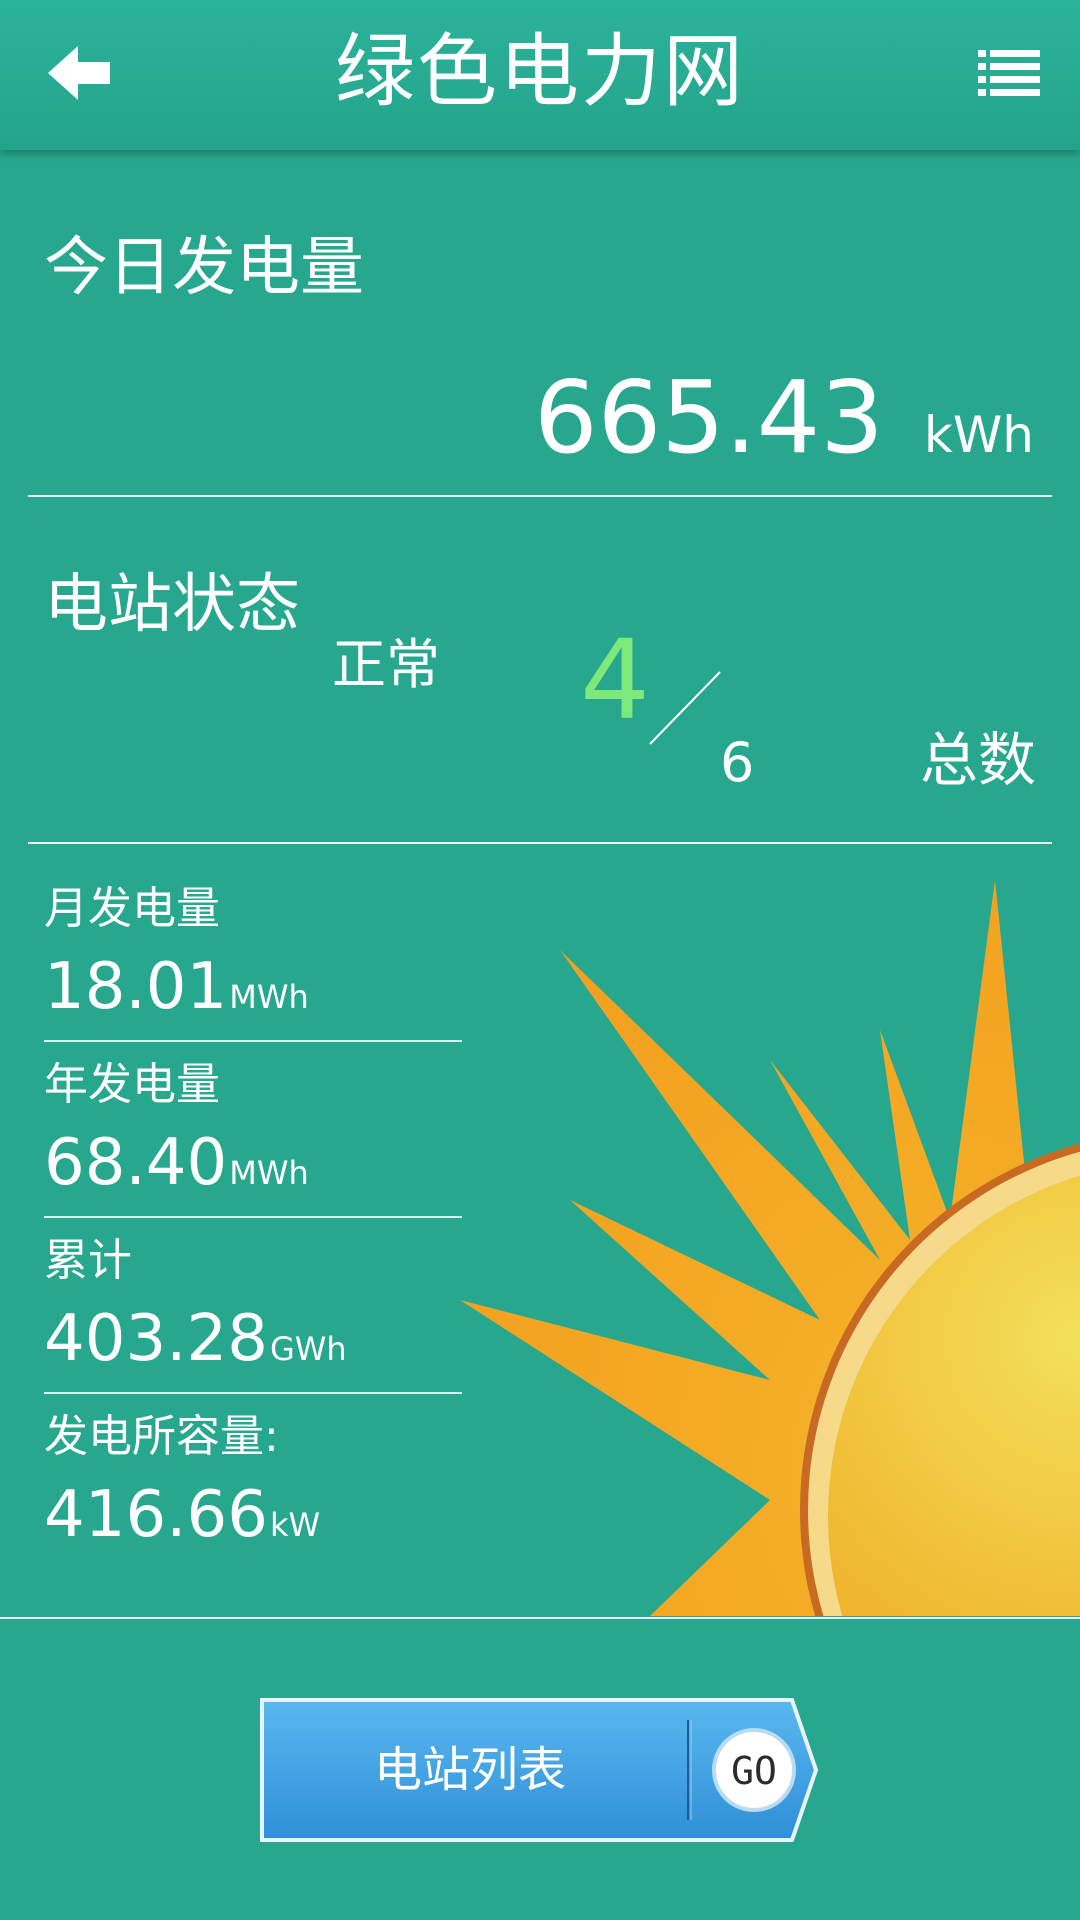 This screenshot has width=1080, height=1920. What do you see at coordinates (136, 987) in the screenshot?
I see `stat-number: 18.01` at bounding box center [136, 987].